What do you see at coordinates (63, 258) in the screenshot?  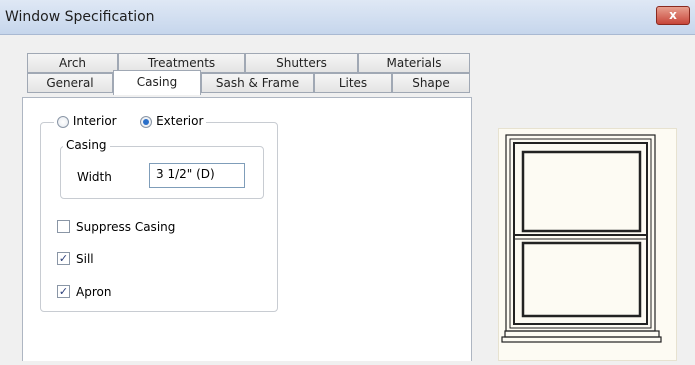 I see `sill-checkbox: ✓` at bounding box center [63, 258].